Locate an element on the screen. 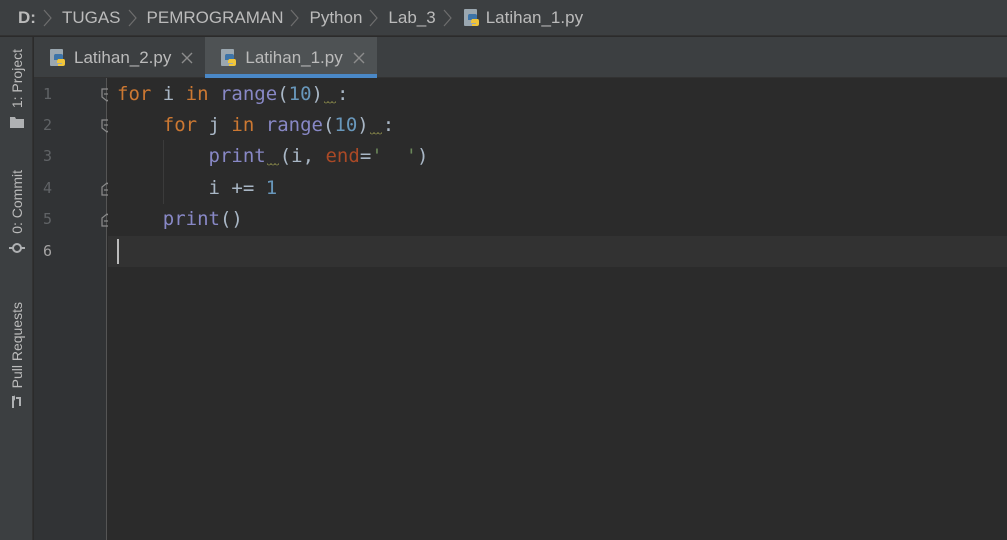  code-line-5: print() is located at coordinates (180, 219).